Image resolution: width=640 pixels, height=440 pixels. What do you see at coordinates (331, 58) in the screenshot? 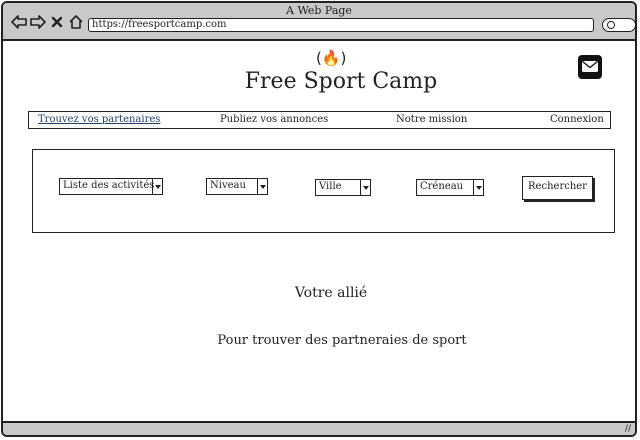
I see `site-logo: (🔥)` at bounding box center [331, 58].